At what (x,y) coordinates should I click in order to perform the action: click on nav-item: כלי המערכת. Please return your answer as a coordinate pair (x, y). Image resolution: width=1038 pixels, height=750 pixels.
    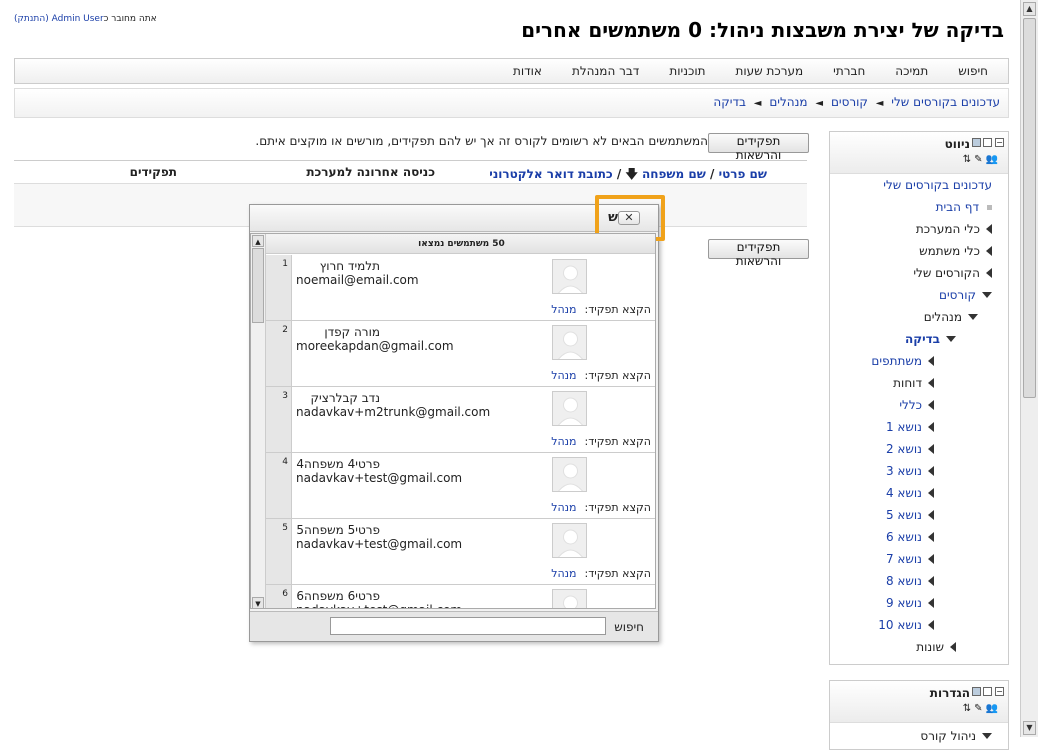
    Looking at the image, I should click on (954, 229).